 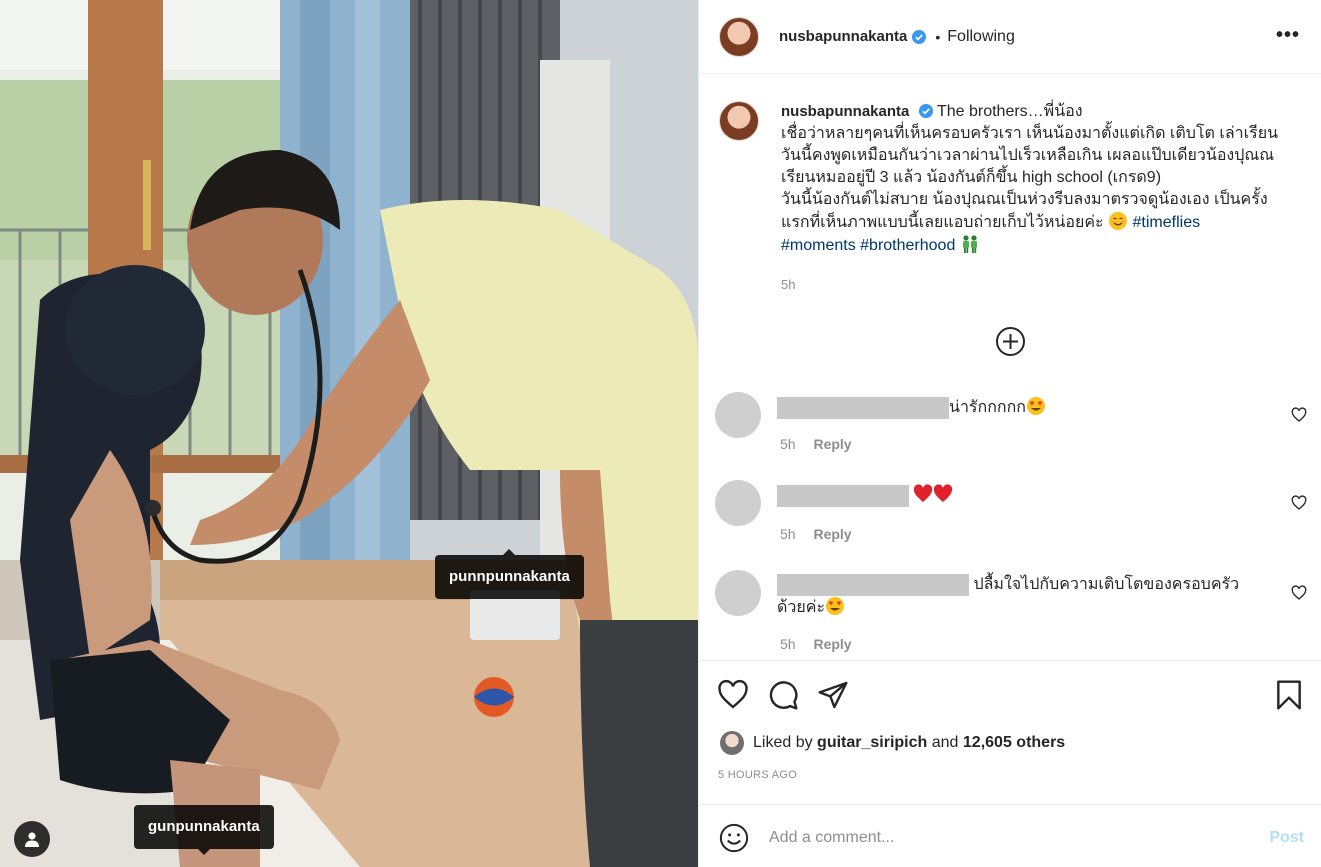 I want to click on comment-text, so click(x=1017, y=495).